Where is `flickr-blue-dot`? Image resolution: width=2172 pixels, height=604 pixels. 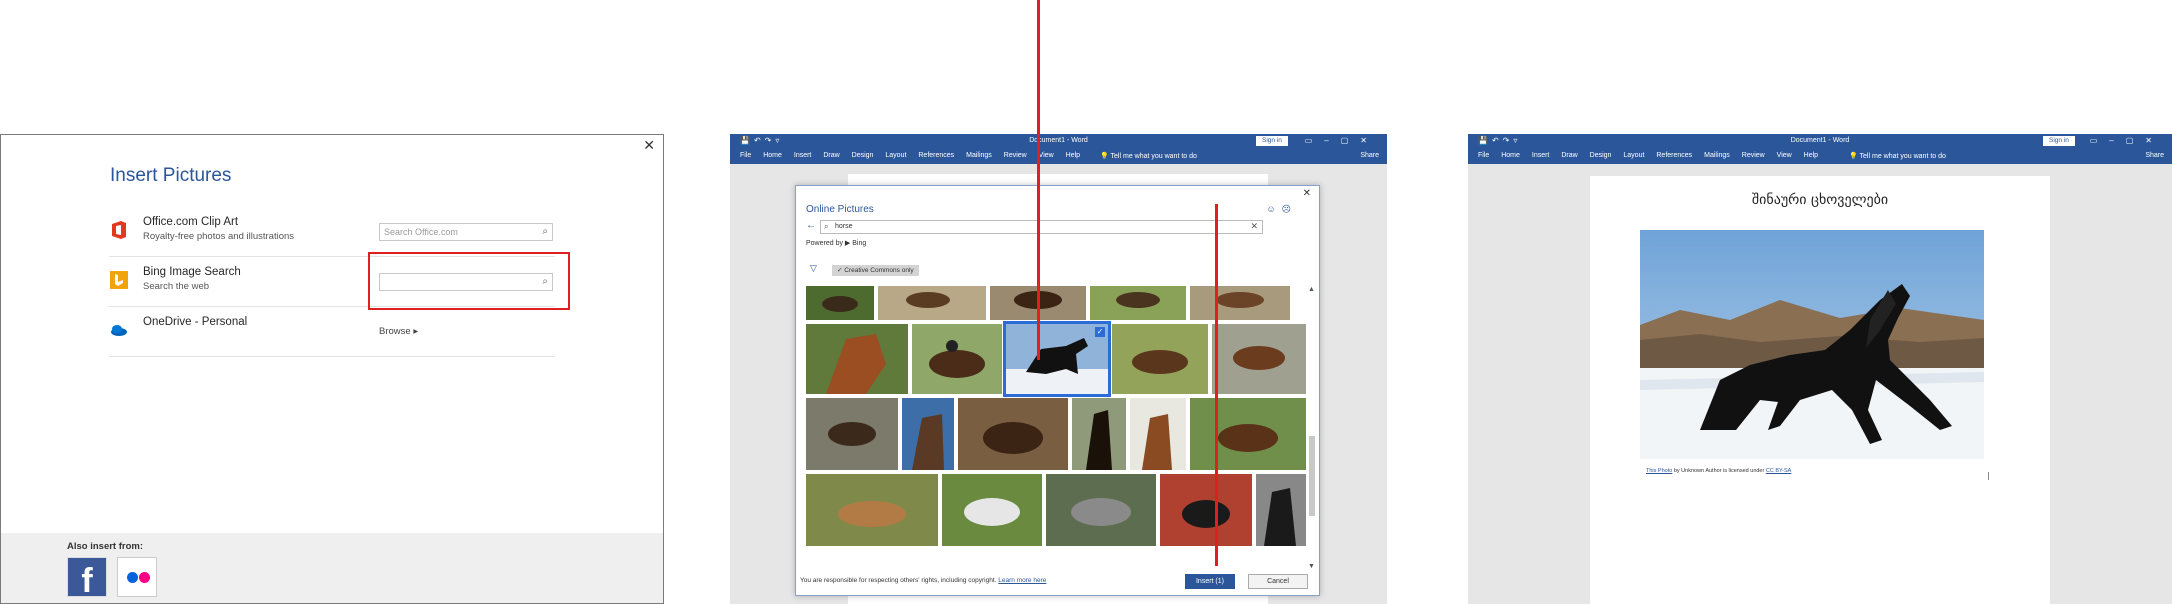
flickr-blue-dot is located at coordinates (132, 577).